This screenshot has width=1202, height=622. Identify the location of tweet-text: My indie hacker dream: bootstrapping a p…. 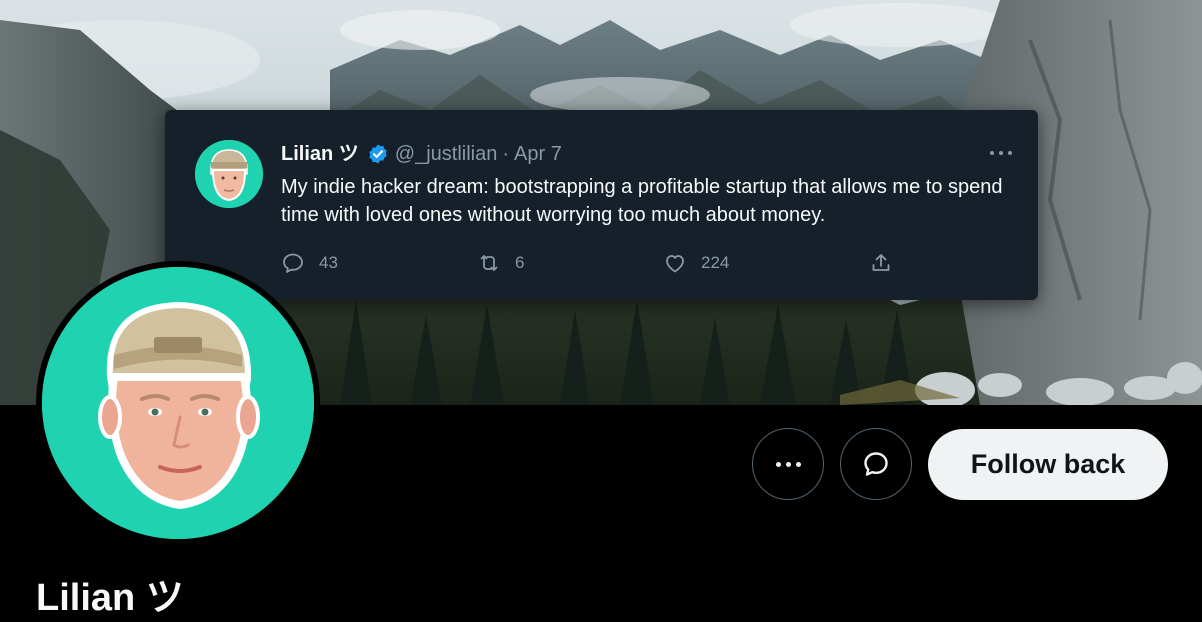
(642, 201).